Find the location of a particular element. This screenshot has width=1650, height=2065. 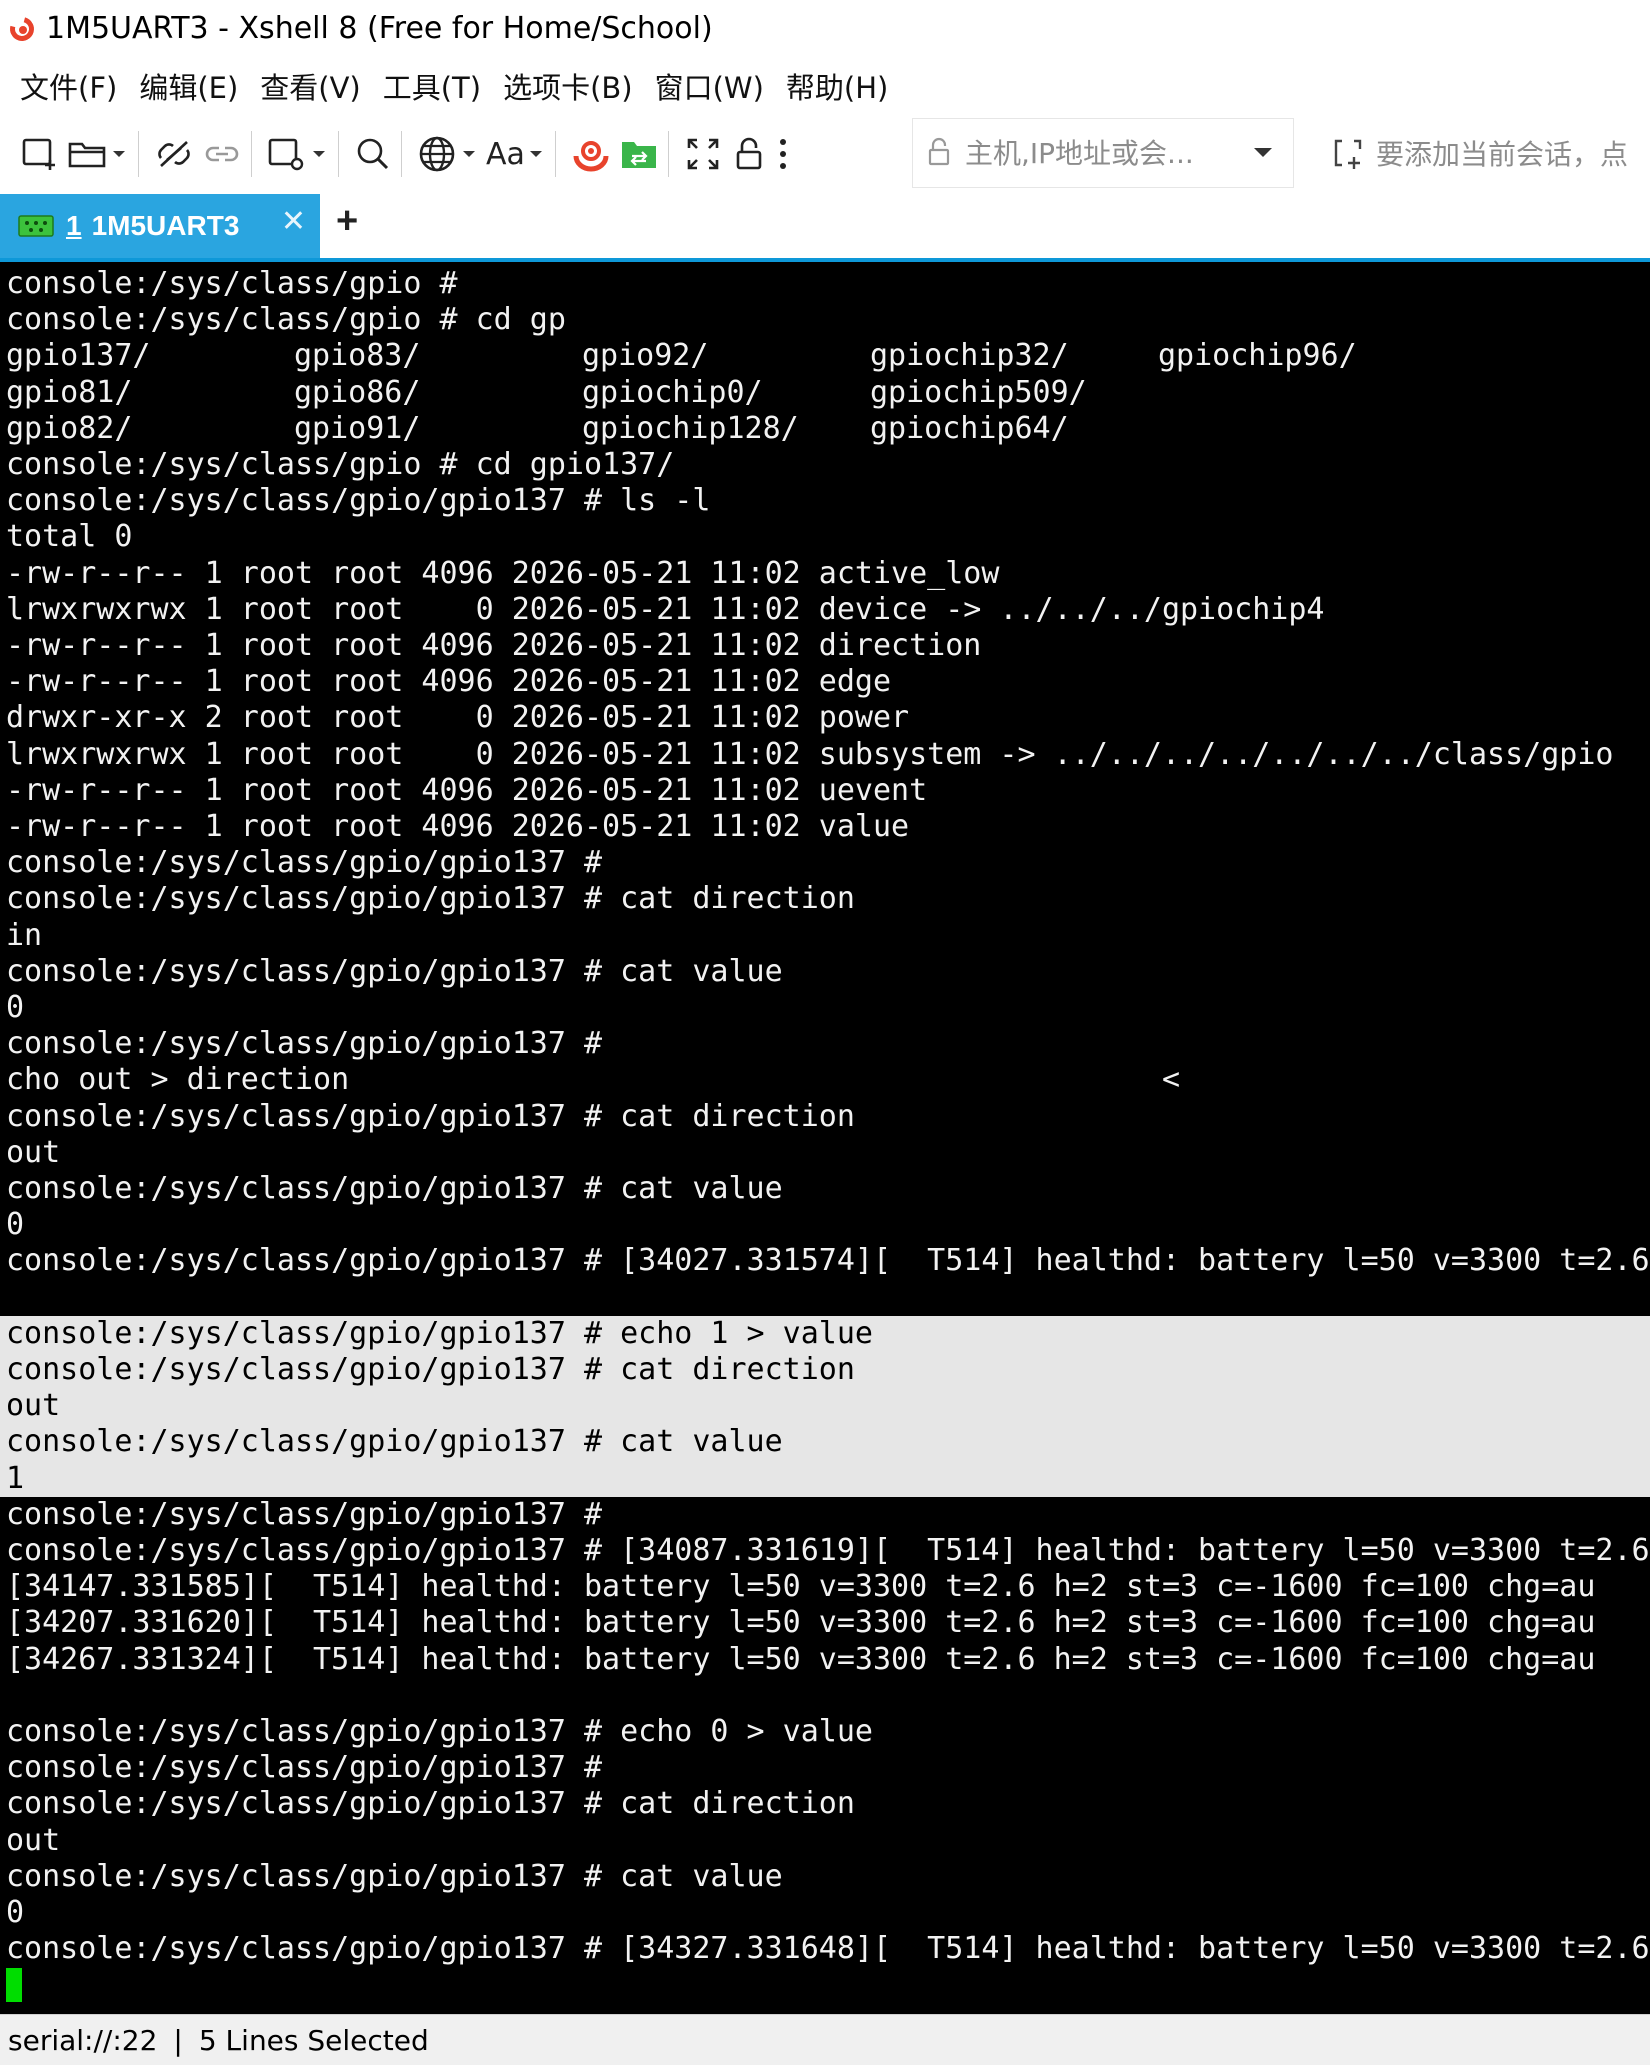

session-properties-button is located at coordinates (287, 154).